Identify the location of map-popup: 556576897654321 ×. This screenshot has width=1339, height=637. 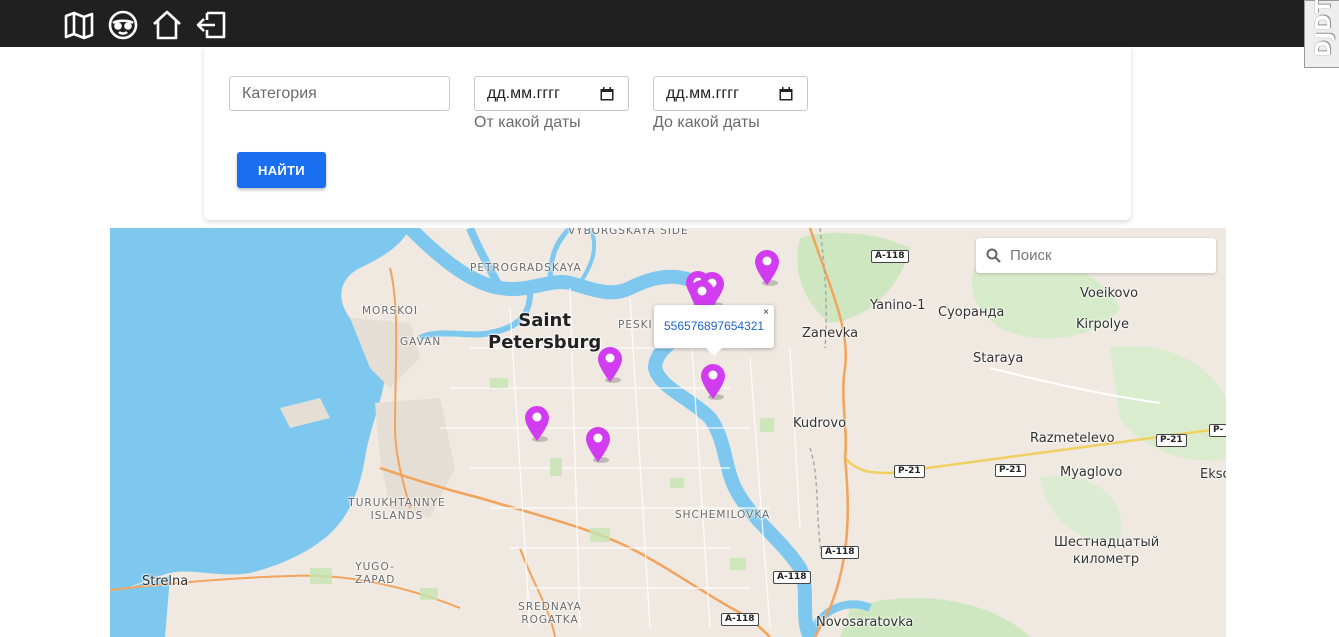
(714, 330).